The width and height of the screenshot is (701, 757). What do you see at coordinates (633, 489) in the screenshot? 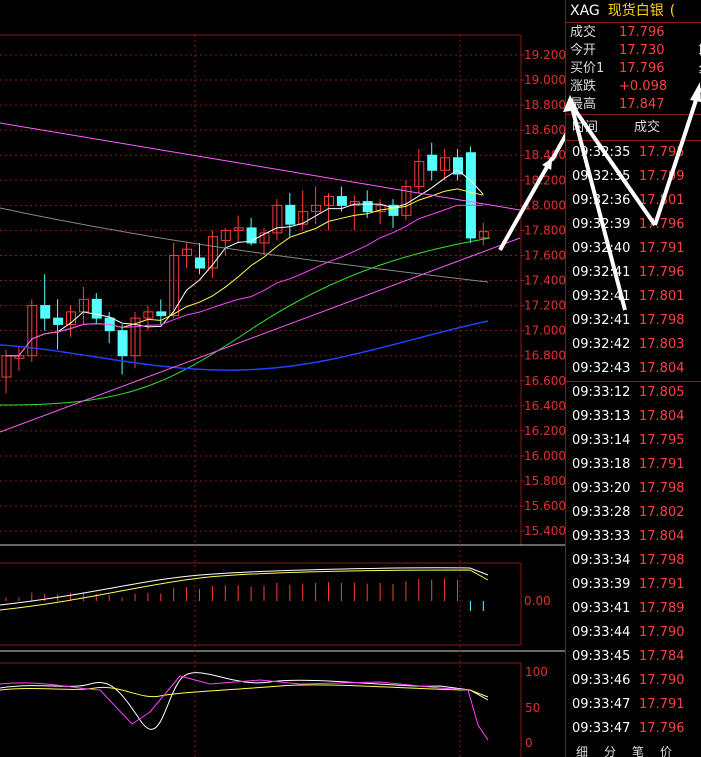
I see `trade-row: 09:33:20 17.798` at bounding box center [633, 489].